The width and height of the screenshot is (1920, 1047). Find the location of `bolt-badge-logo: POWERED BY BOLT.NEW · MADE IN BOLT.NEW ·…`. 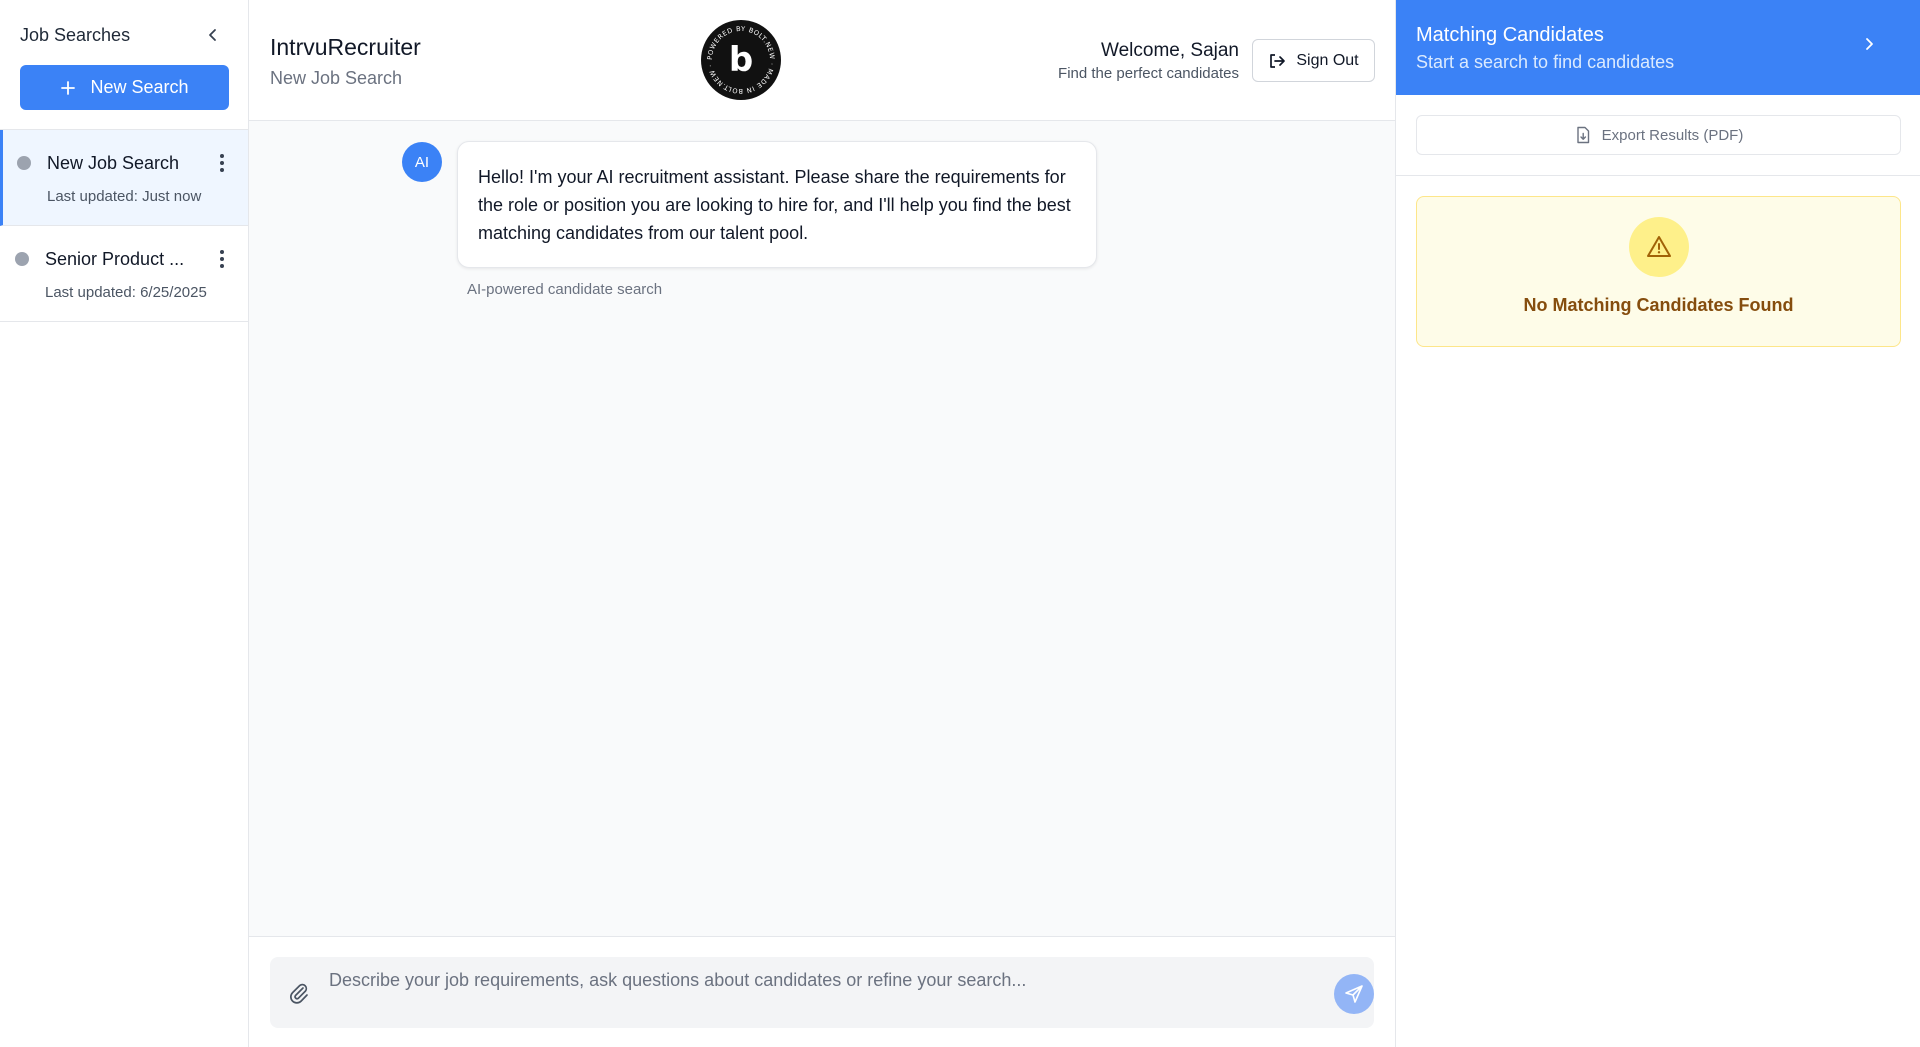

bolt-badge-logo: POWERED BY BOLT.NEW · MADE IN BOLT.NEW ·… is located at coordinates (741, 60).